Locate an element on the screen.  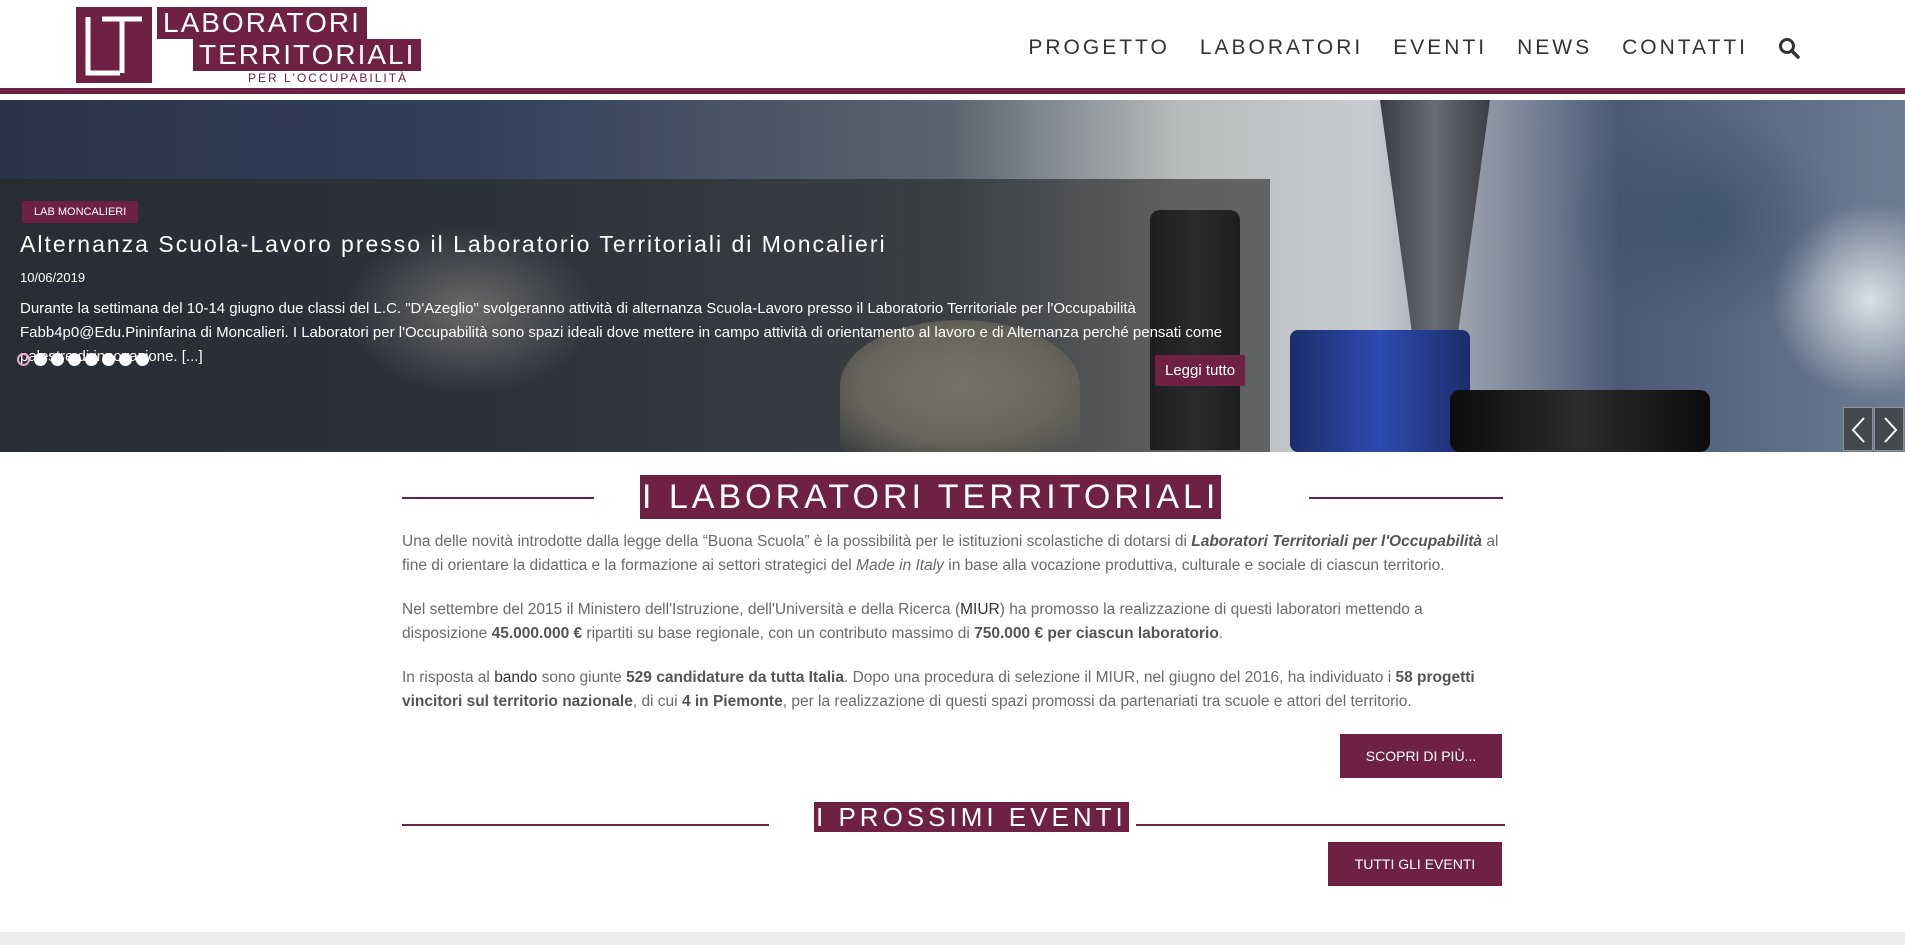
logo-line-1: LABORATORI is located at coordinates (262, 23).